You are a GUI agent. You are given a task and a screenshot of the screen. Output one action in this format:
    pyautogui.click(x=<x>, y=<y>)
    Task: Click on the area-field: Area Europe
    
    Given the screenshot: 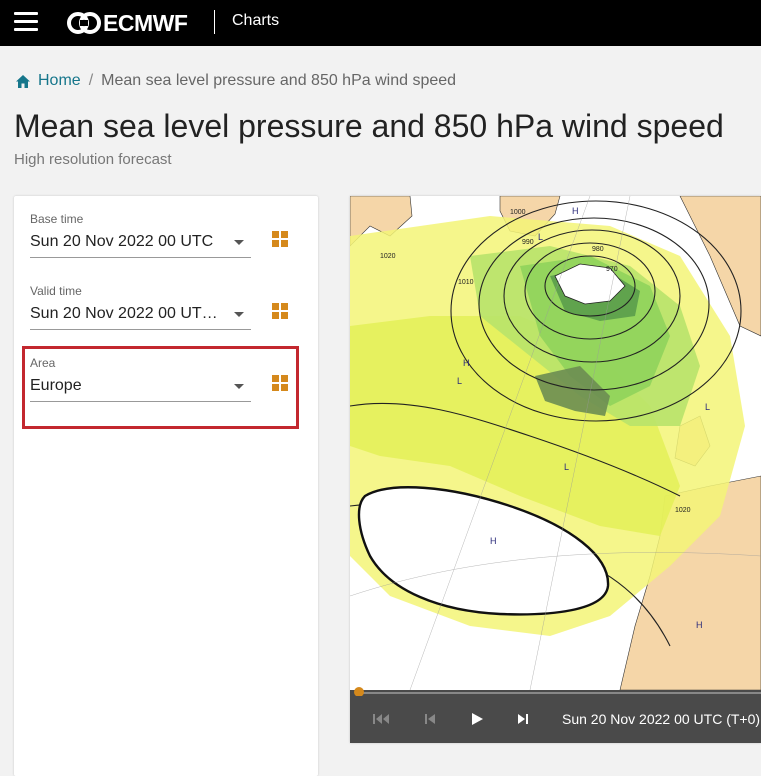 What is the action you would take?
    pyautogui.click(x=140, y=379)
    